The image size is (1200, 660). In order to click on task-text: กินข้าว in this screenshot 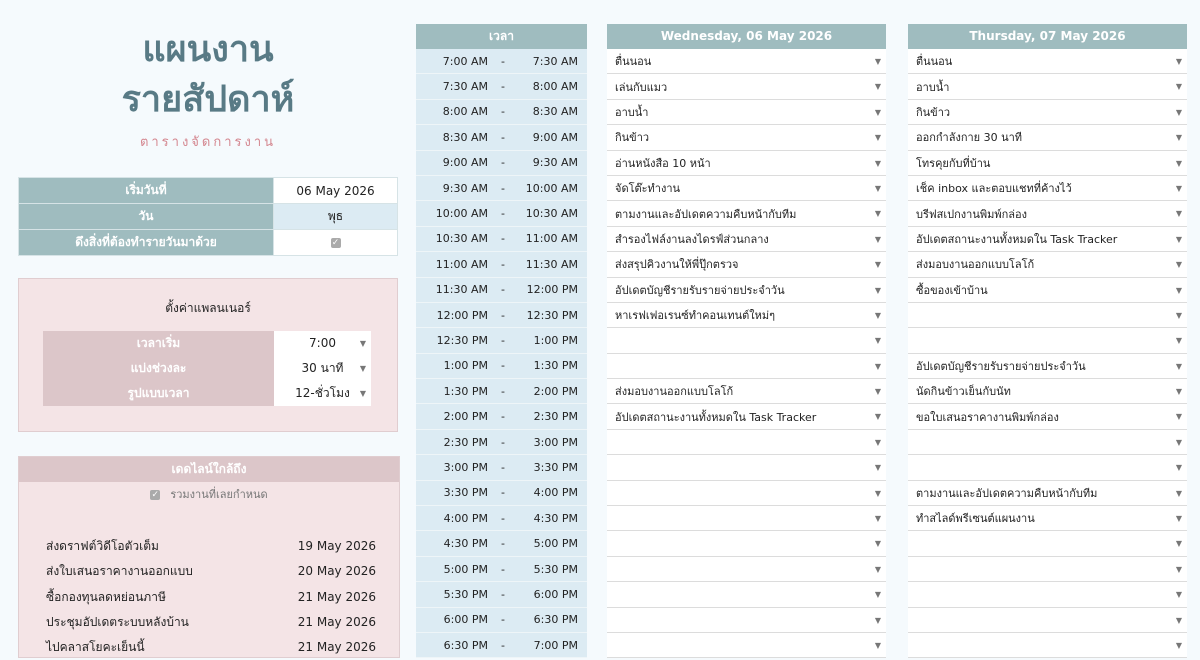, I will do `click(632, 138)`.